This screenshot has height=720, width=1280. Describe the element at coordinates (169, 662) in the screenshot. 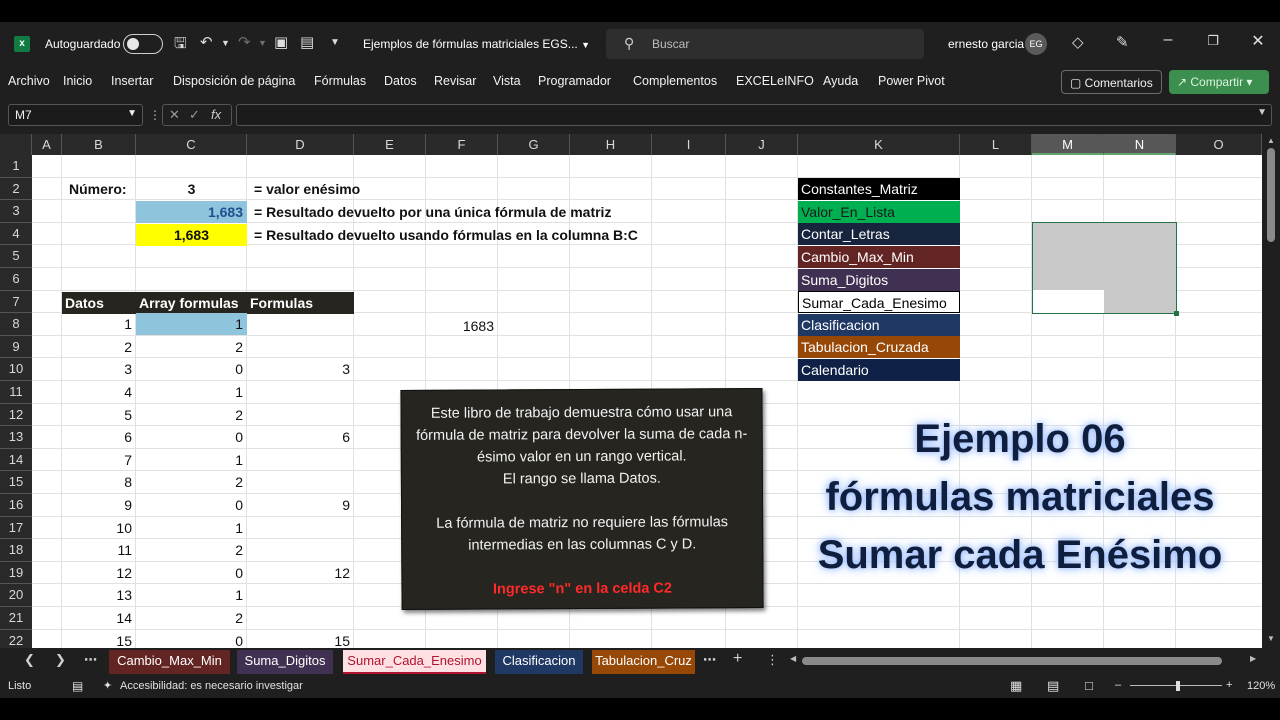

I see `sheet-tab-cambio-max-min: Cambio_Max_Min` at that location.